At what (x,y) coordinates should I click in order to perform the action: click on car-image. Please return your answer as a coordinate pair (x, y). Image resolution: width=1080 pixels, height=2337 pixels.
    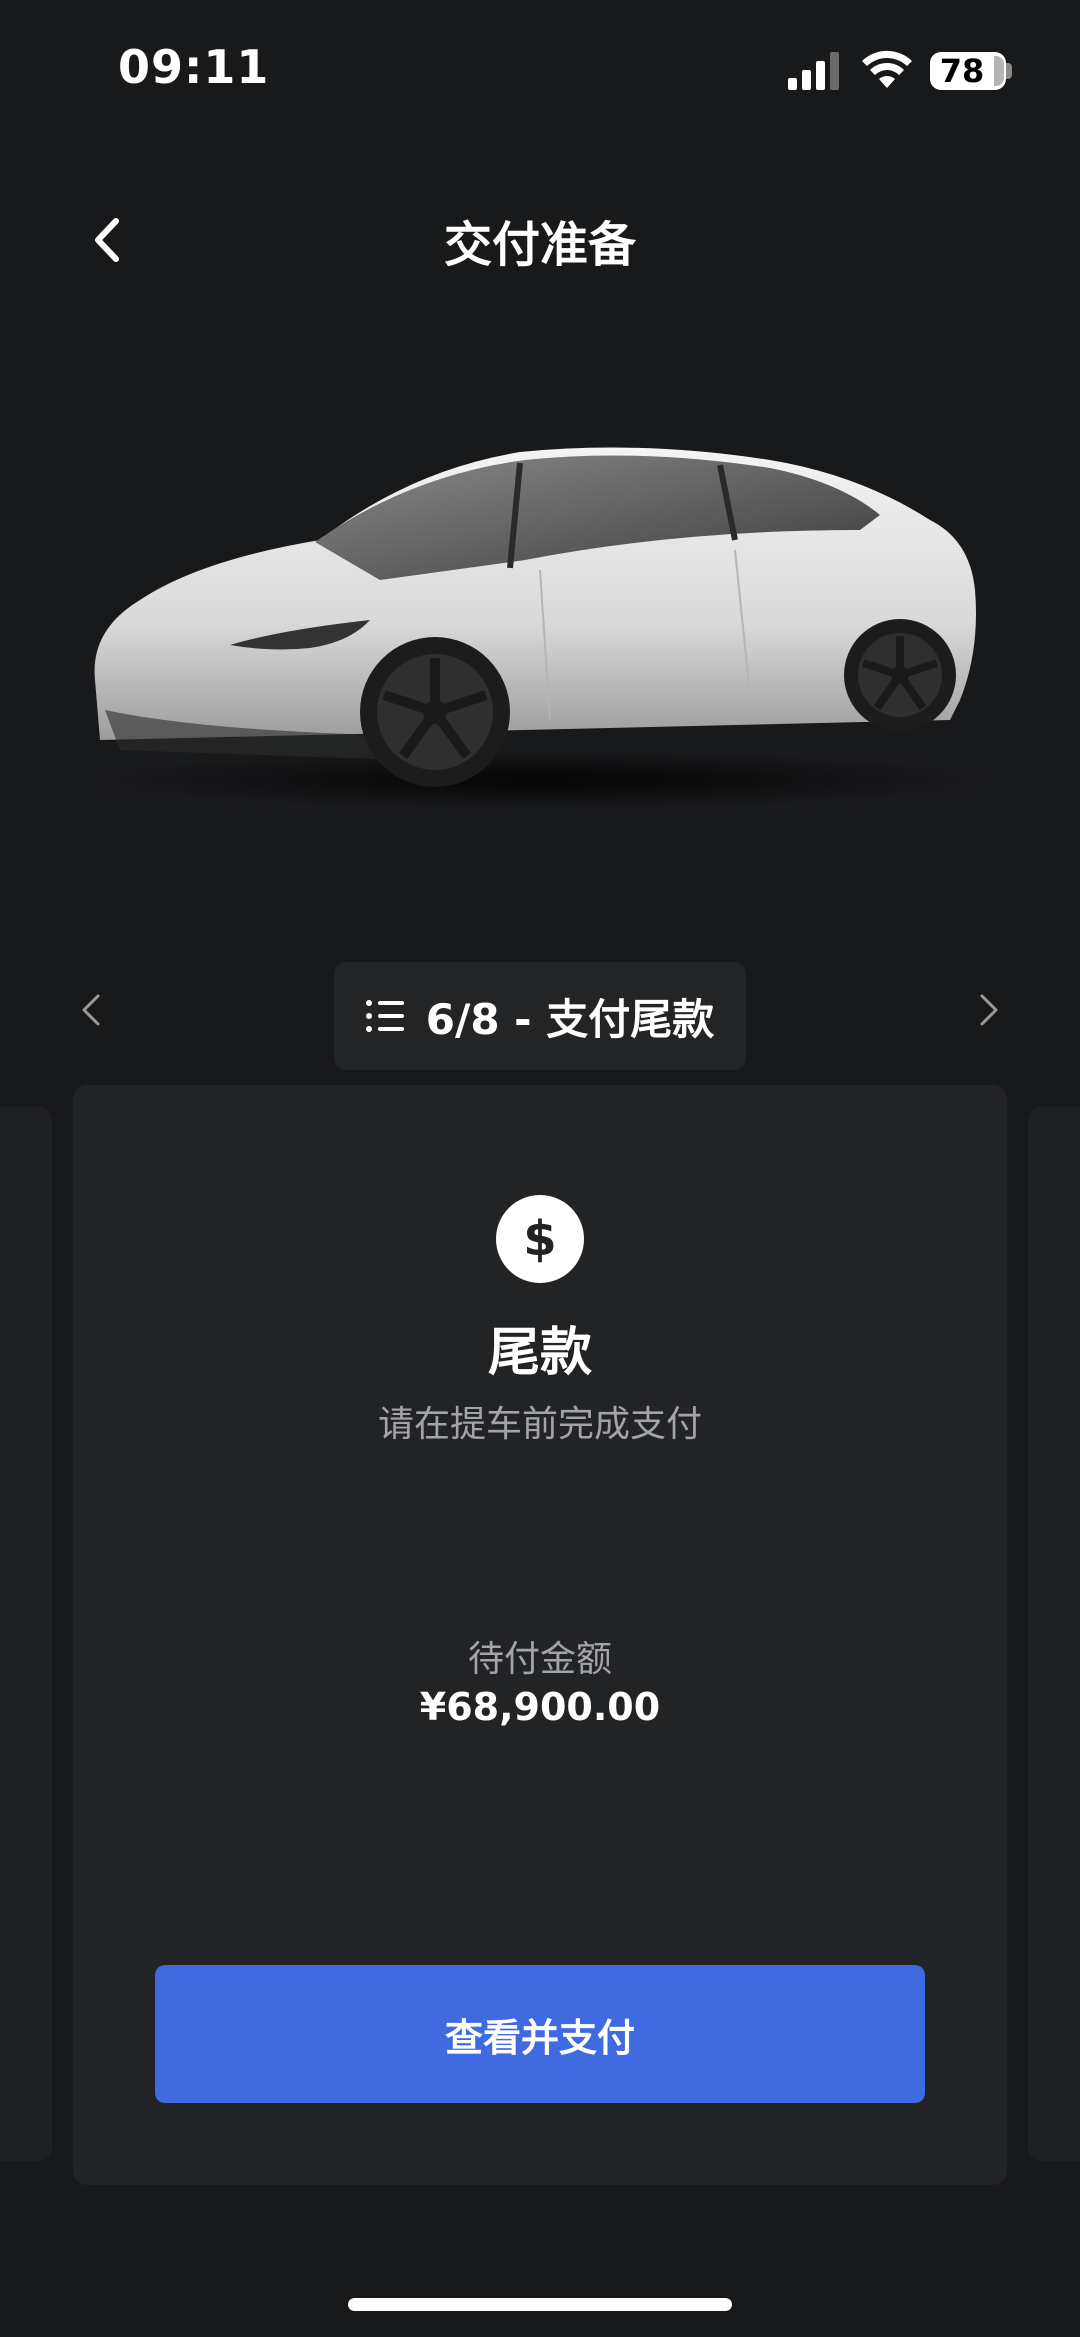
    Looking at the image, I should click on (540, 628).